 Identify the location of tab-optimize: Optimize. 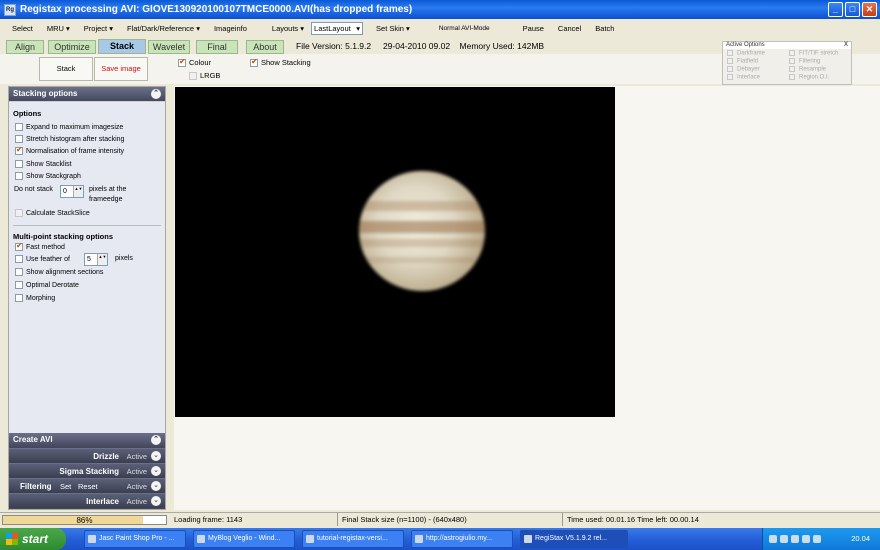
(72, 47).